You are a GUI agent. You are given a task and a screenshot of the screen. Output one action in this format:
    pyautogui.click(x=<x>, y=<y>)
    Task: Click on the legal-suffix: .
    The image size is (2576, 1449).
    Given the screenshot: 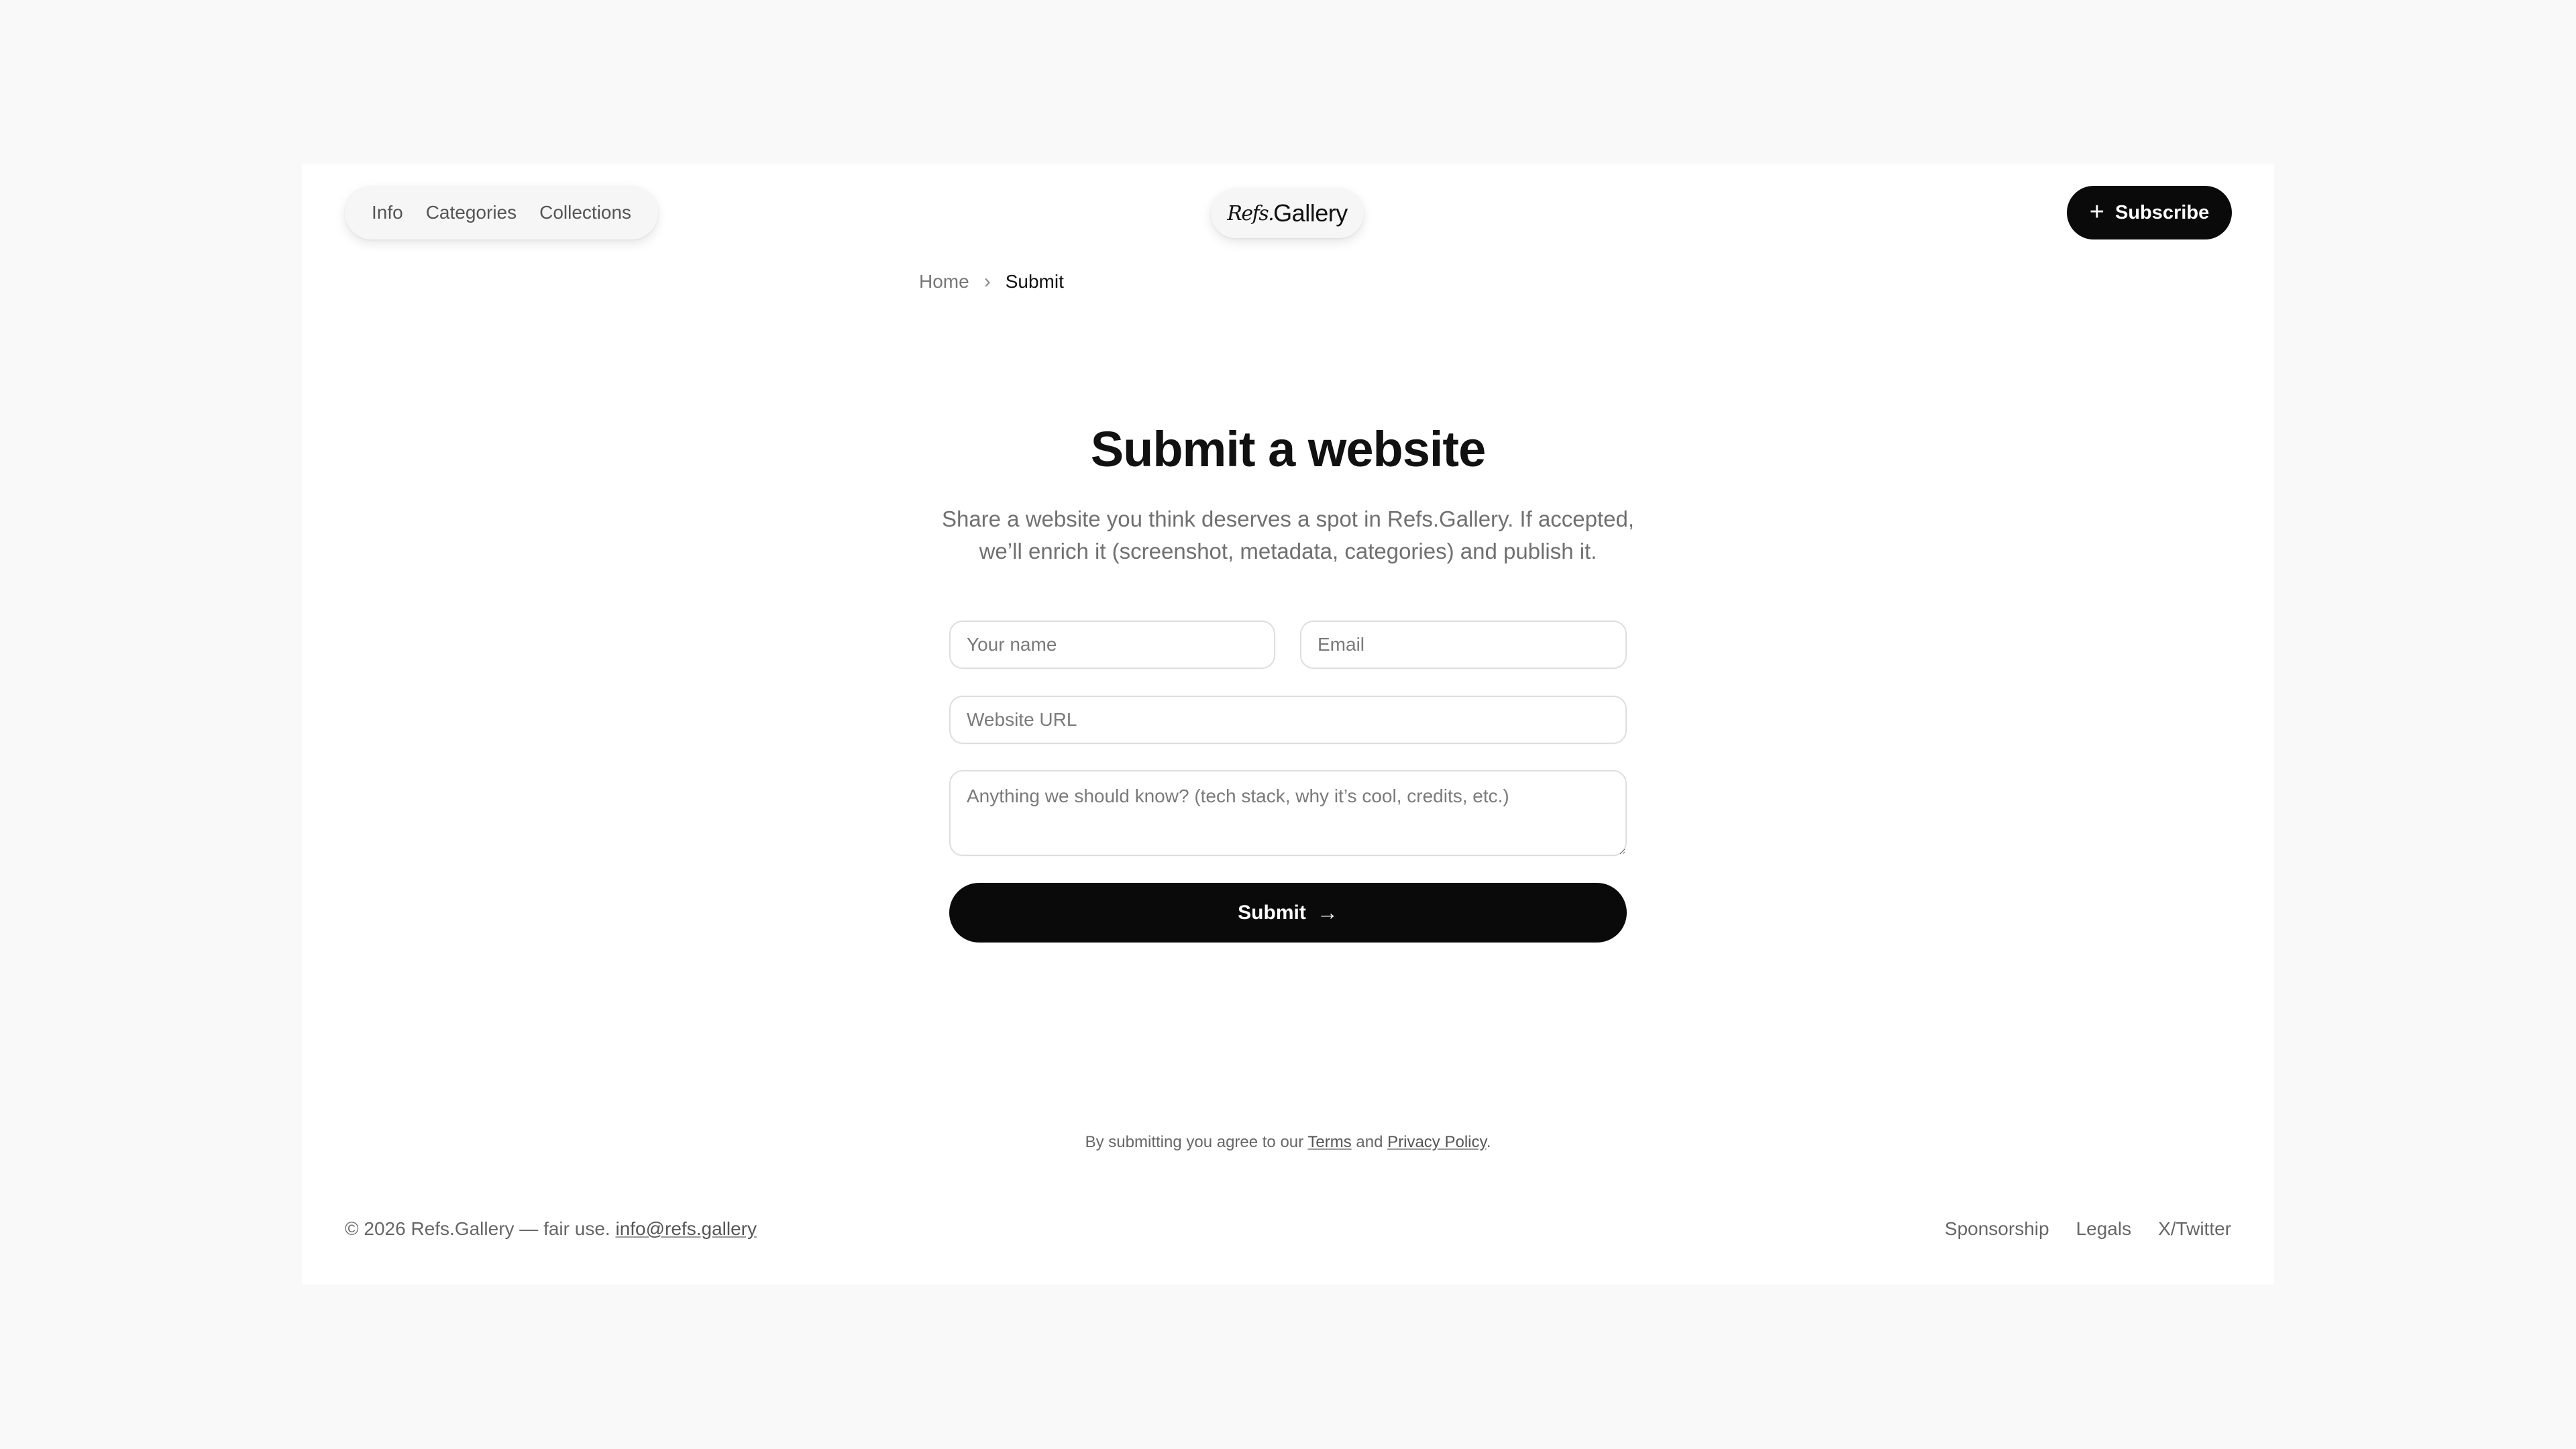 What is the action you would take?
    pyautogui.click(x=1488, y=1142)
    